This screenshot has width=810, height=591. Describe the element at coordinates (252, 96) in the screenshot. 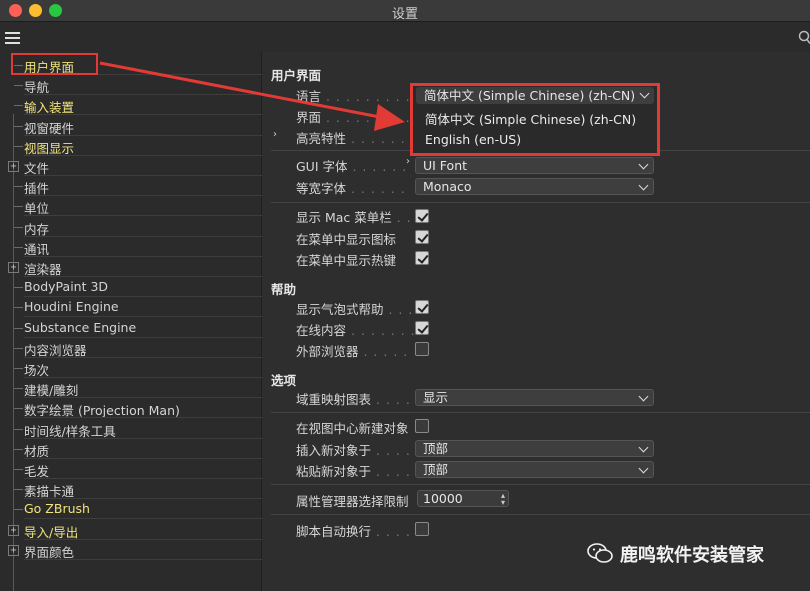

I see `annotation-arrow` at that location.